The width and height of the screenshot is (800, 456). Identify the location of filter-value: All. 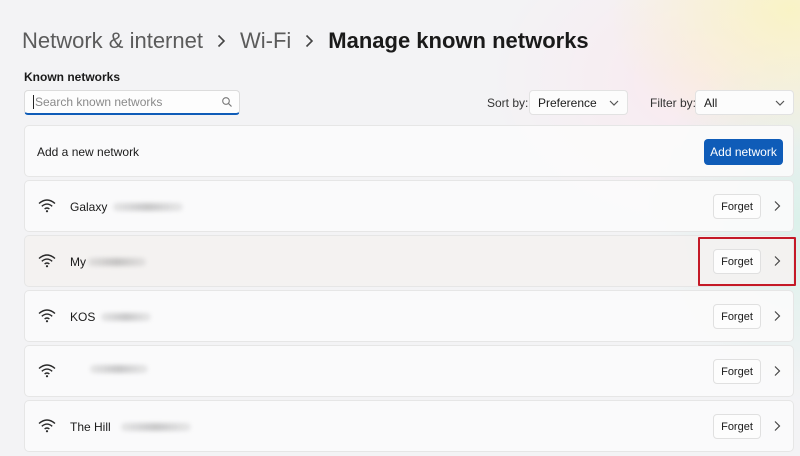
(711, 102).